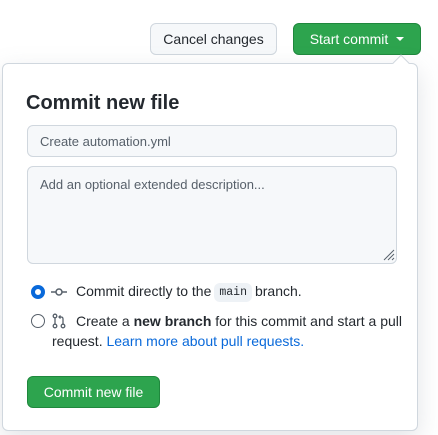 The image size is (438, 435). Describe the element at coordinates (389, 255) in the screenshot. I see `resize-grip-icon` at that location.